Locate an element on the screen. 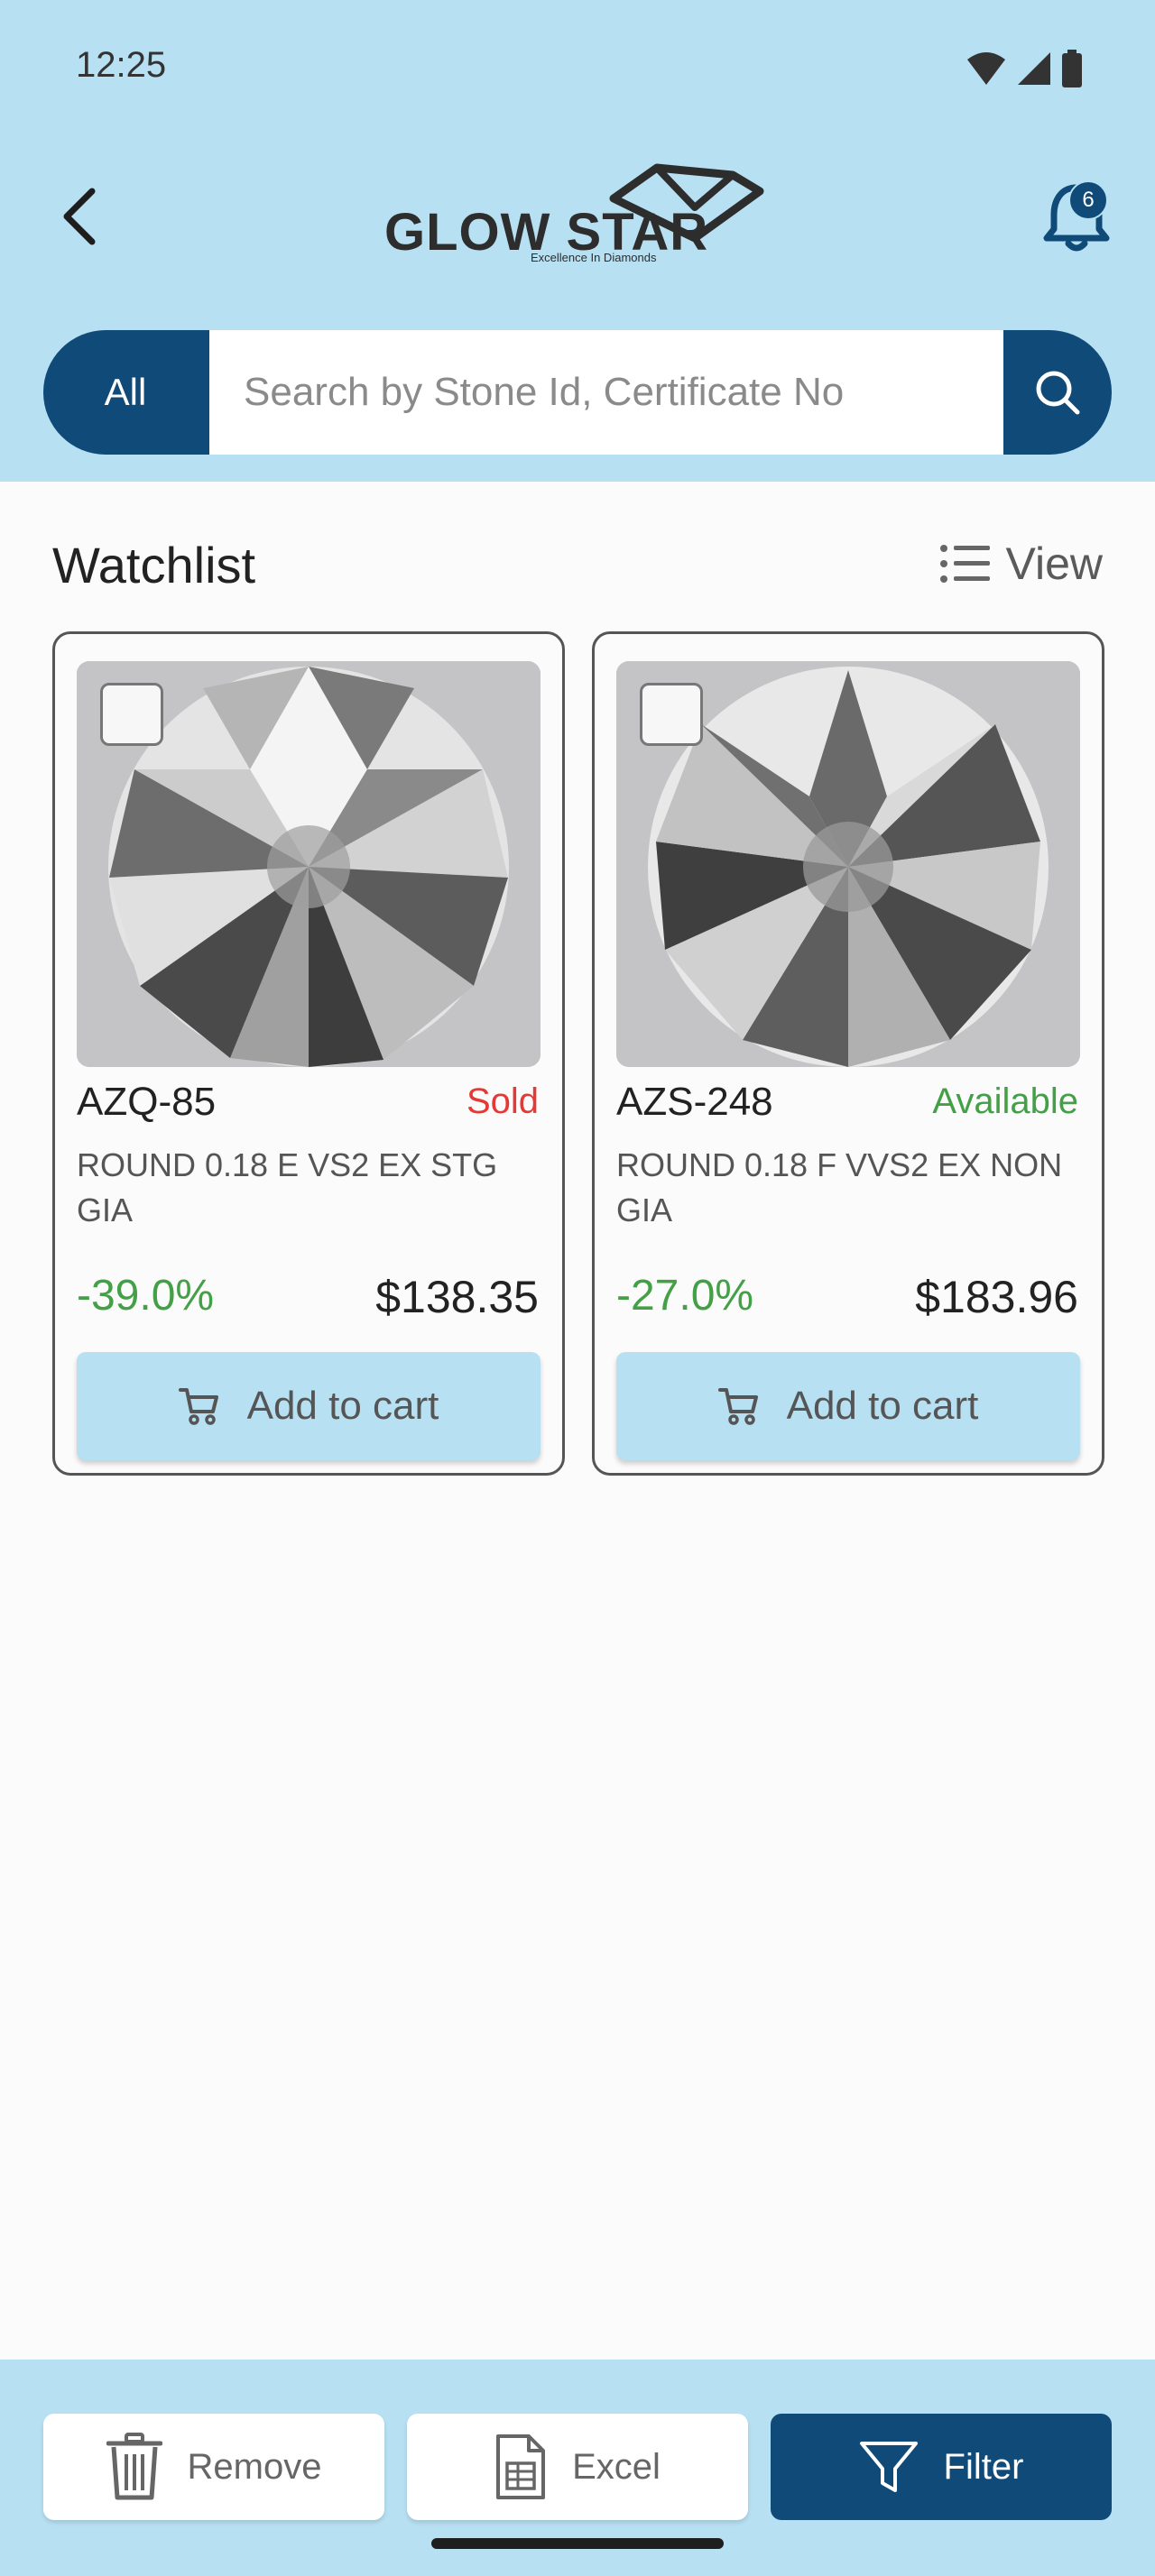 The image size is (1155, 2576). search-button is located at coordinates (1057, 392).